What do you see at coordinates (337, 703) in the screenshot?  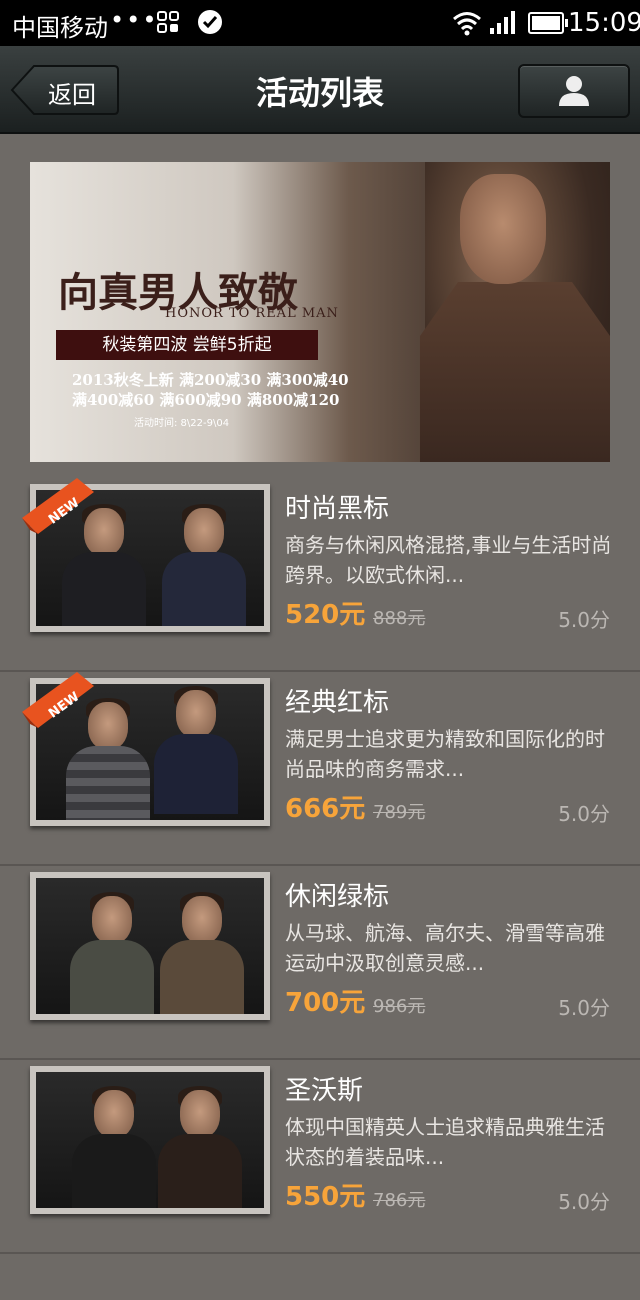 I see `item-title: 经典红标` at bounding box center [337, 703].